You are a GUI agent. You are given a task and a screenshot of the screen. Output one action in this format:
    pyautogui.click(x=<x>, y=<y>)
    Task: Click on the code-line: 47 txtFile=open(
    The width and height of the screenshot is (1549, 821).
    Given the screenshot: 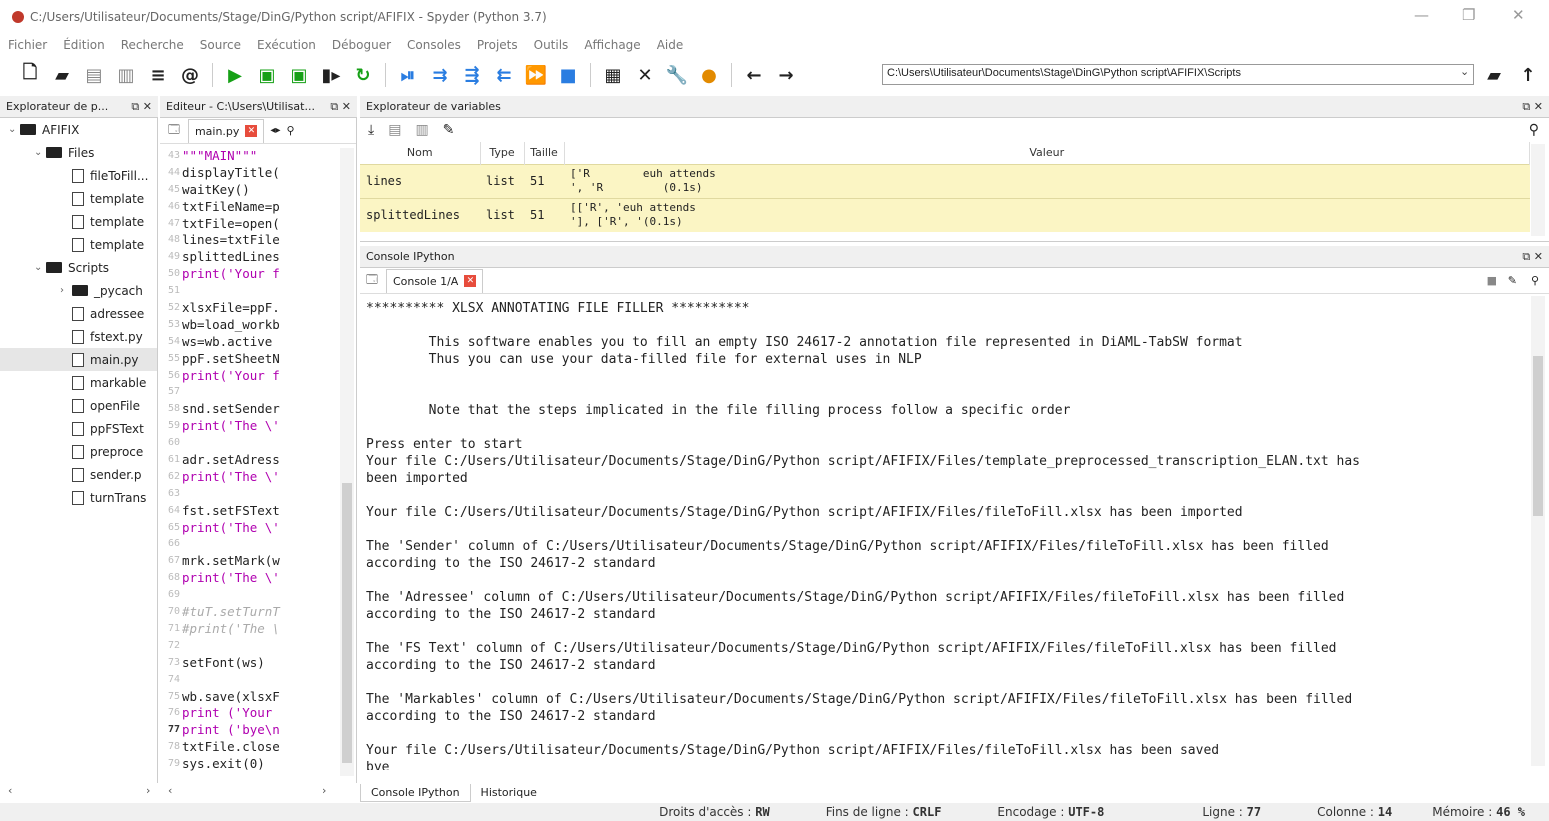 What is the action you would take?
    pyautogui.click(x=258, y=224)
    